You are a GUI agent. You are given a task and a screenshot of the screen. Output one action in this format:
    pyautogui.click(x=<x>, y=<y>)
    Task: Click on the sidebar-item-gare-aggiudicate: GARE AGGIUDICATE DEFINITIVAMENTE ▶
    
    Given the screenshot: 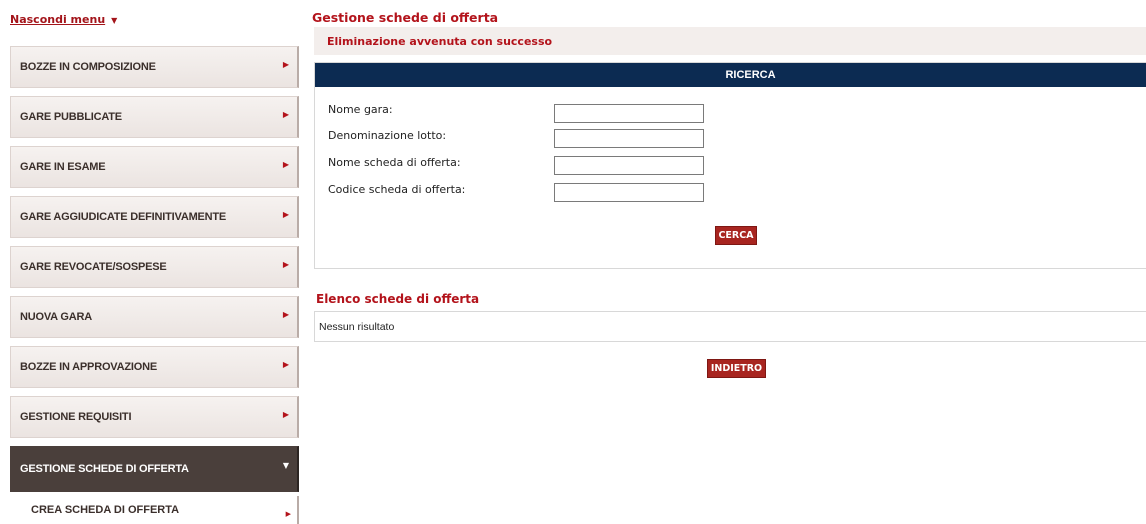 What is the action you would take?
    pyautogui.click(x=154, y=217)
    